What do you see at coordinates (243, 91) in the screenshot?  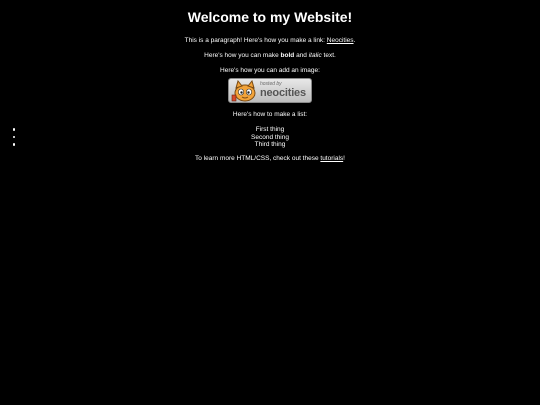 I see `neocities-cat-icon` at bounding box center [243, 91].